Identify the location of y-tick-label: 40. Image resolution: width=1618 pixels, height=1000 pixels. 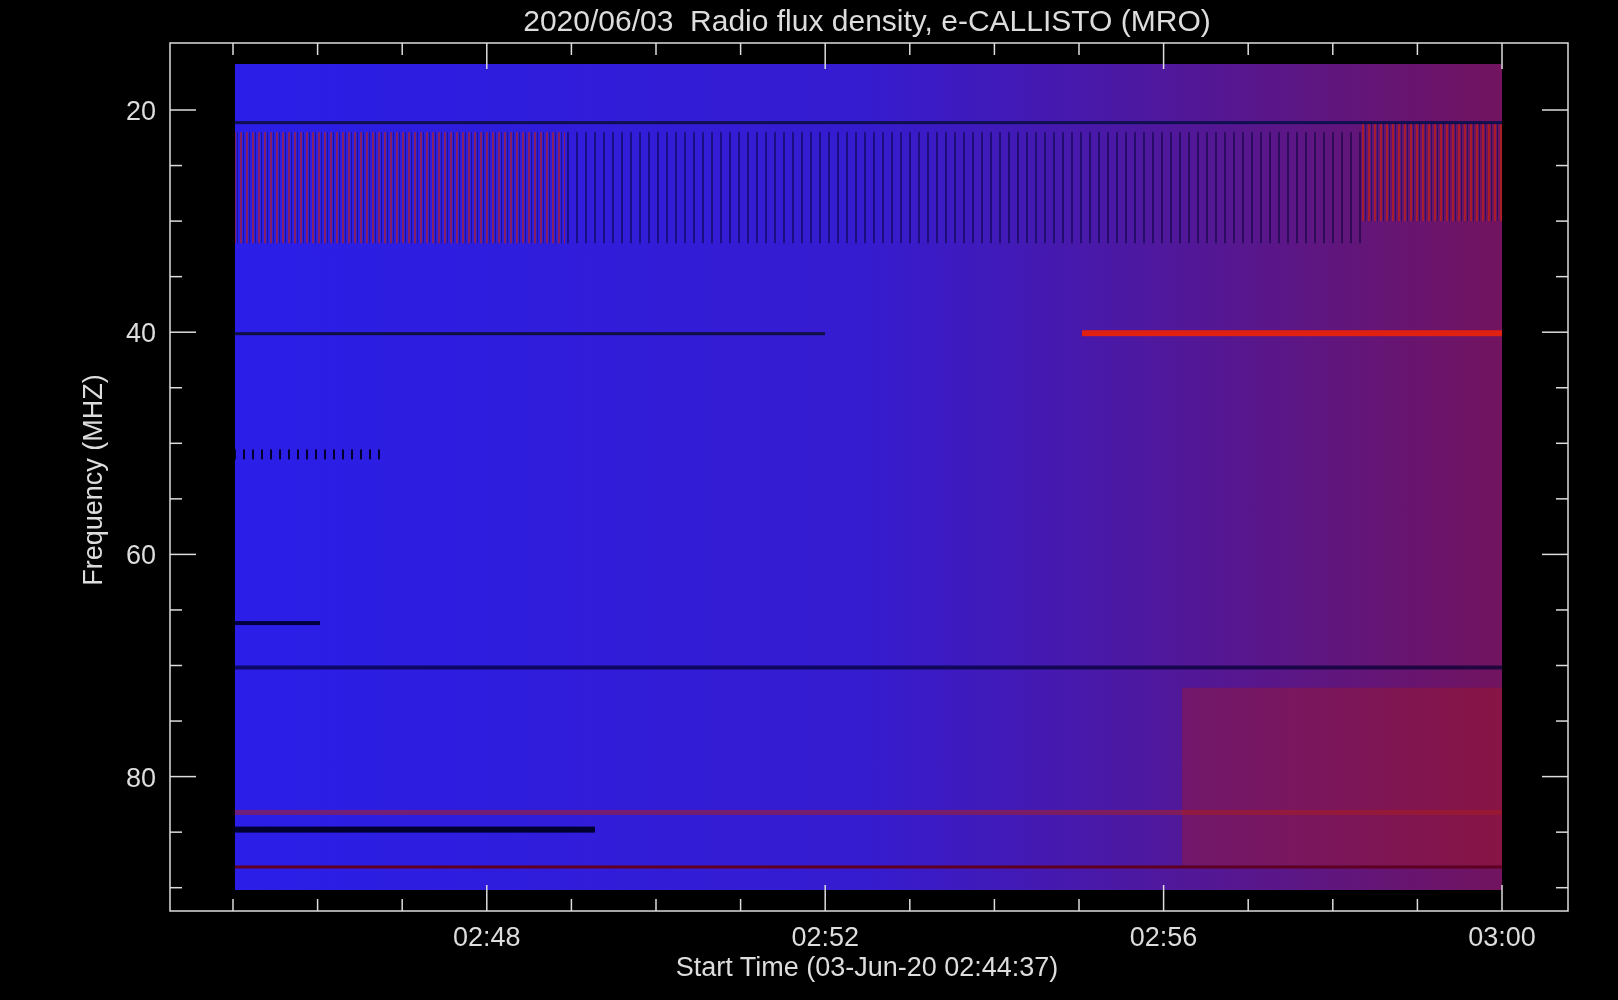
(140, 333).